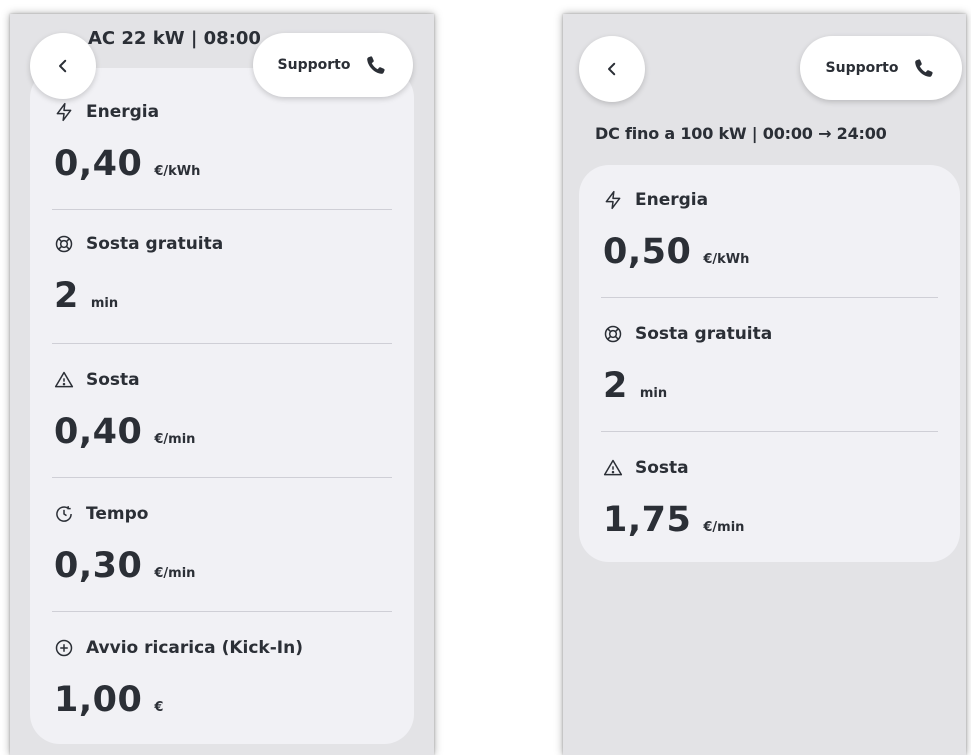 This screenshot has width=971, height=755. I want to click on section-sosta: Sosta 1,75 €/min, so click(769, 498).